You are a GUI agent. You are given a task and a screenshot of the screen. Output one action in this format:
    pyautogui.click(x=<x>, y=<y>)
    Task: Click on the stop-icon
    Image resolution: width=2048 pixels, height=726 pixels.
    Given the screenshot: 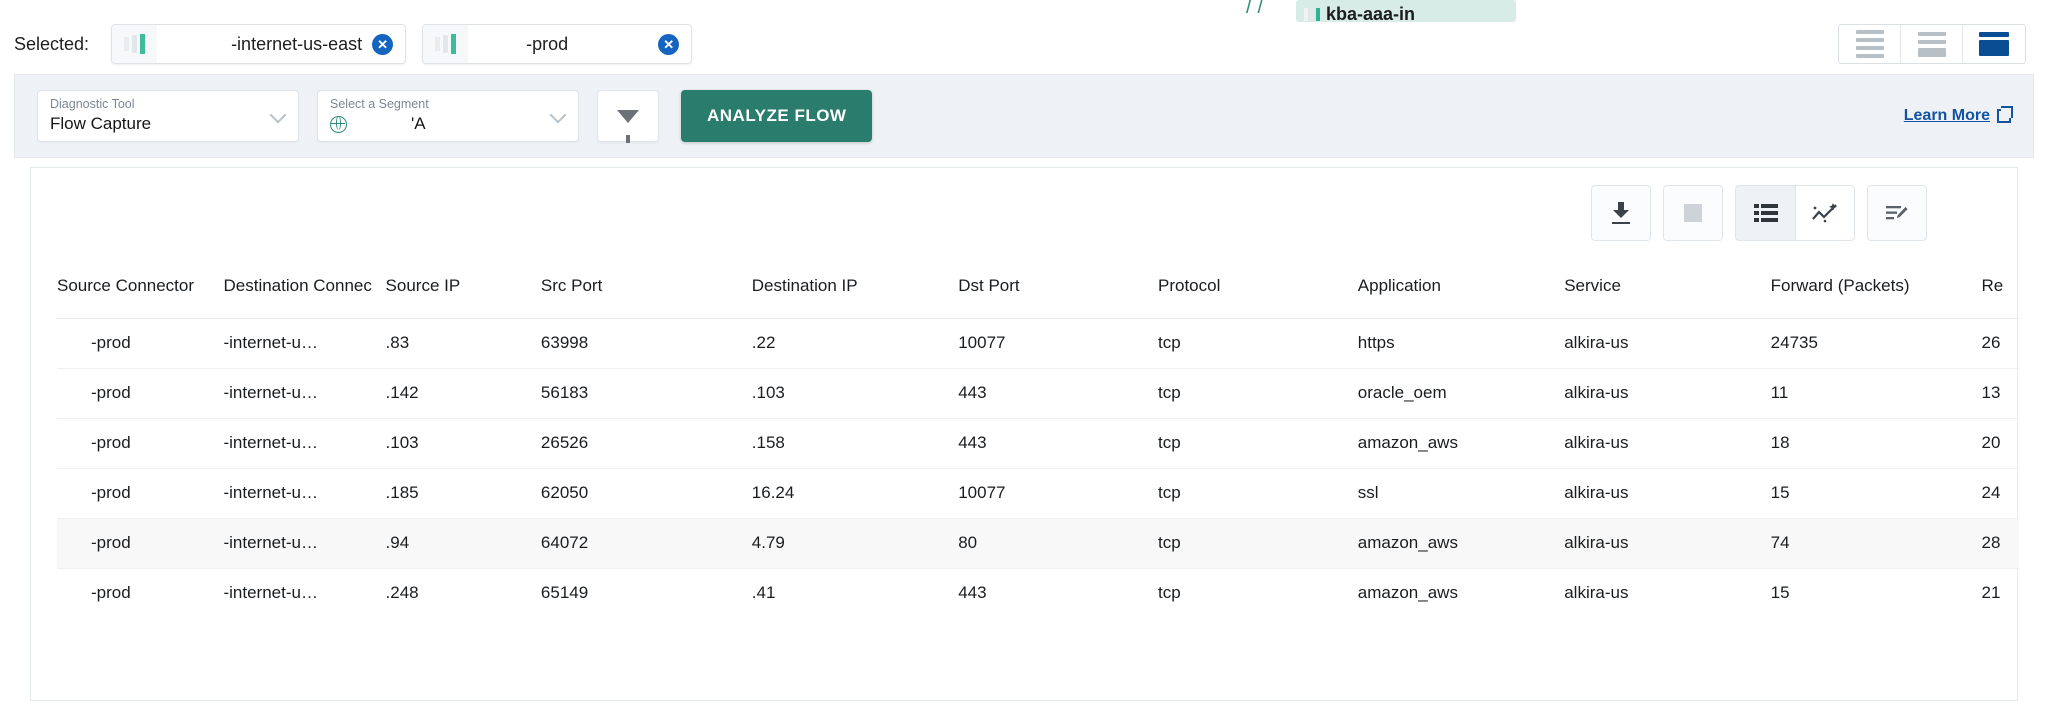 What is the action you would take?
    pyautogui.click(x=1693, y=213)
    